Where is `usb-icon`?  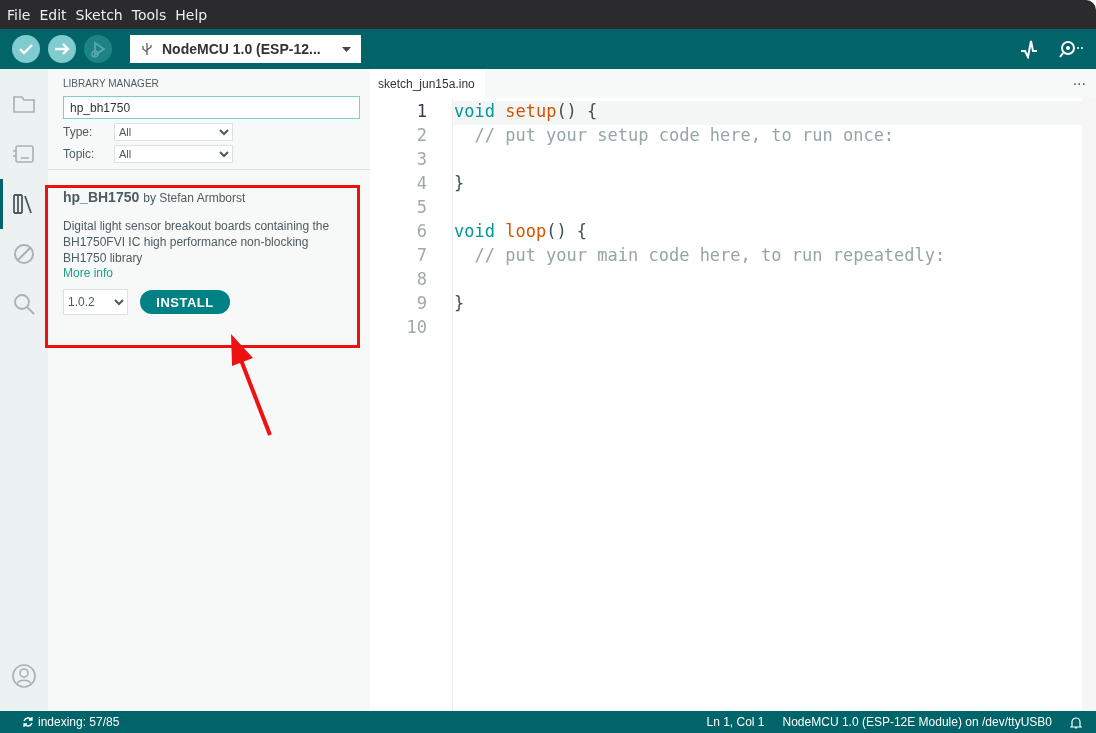 usb-icon is located at coordinates (147, 49).